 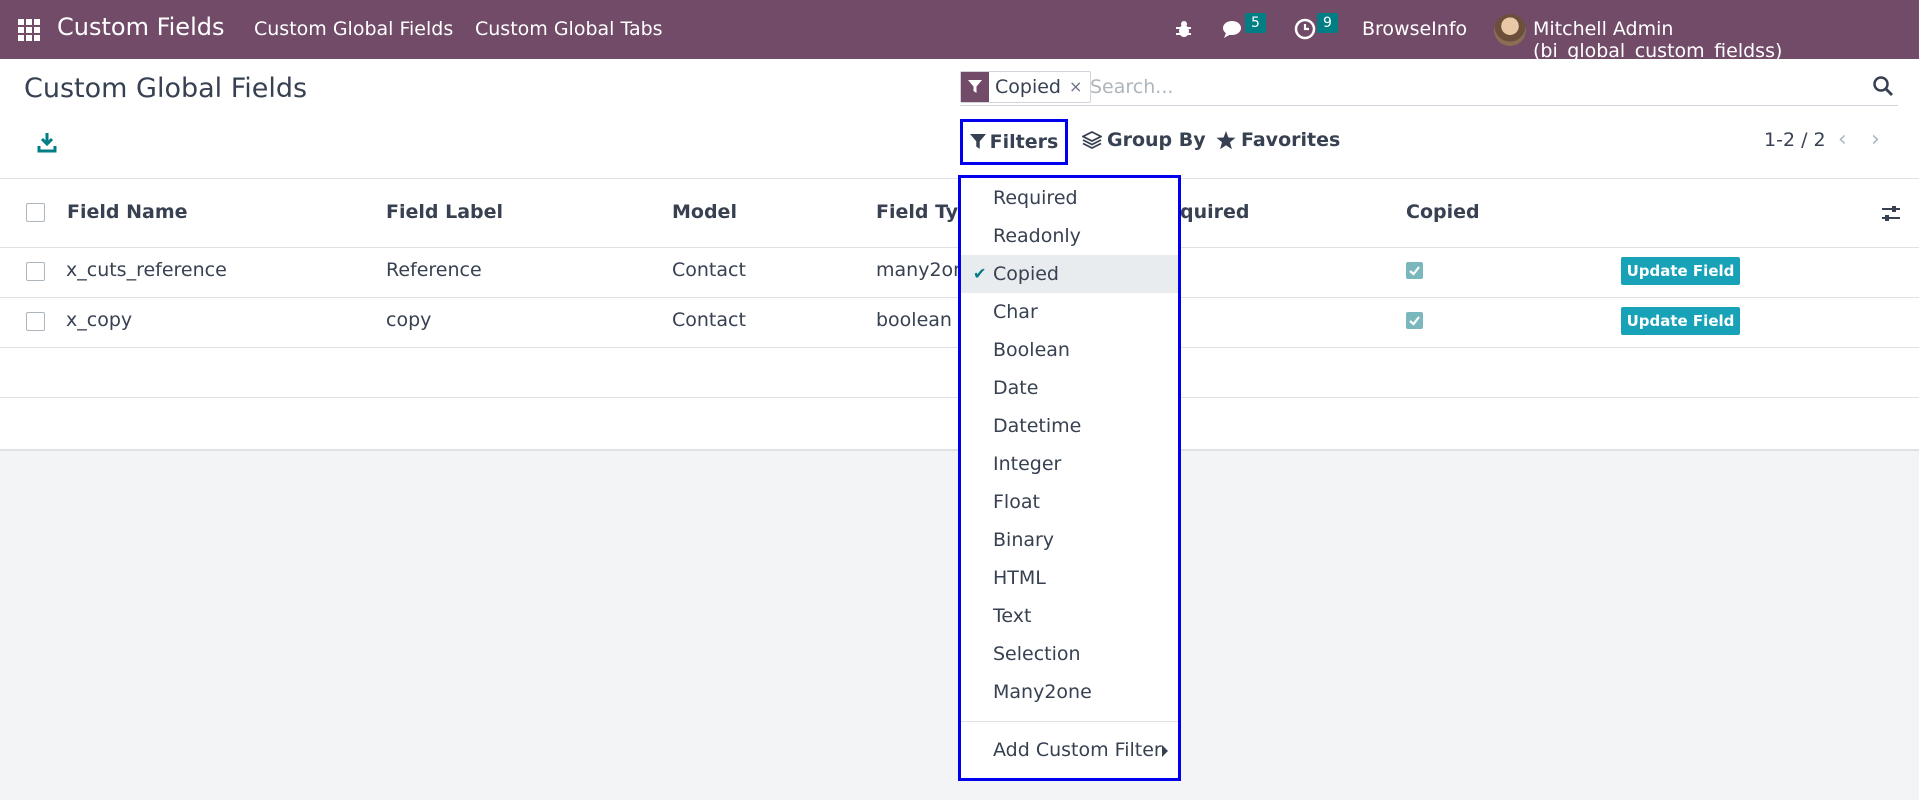 I want to click on facet-label: Copied, so click(x=1028, y=87).